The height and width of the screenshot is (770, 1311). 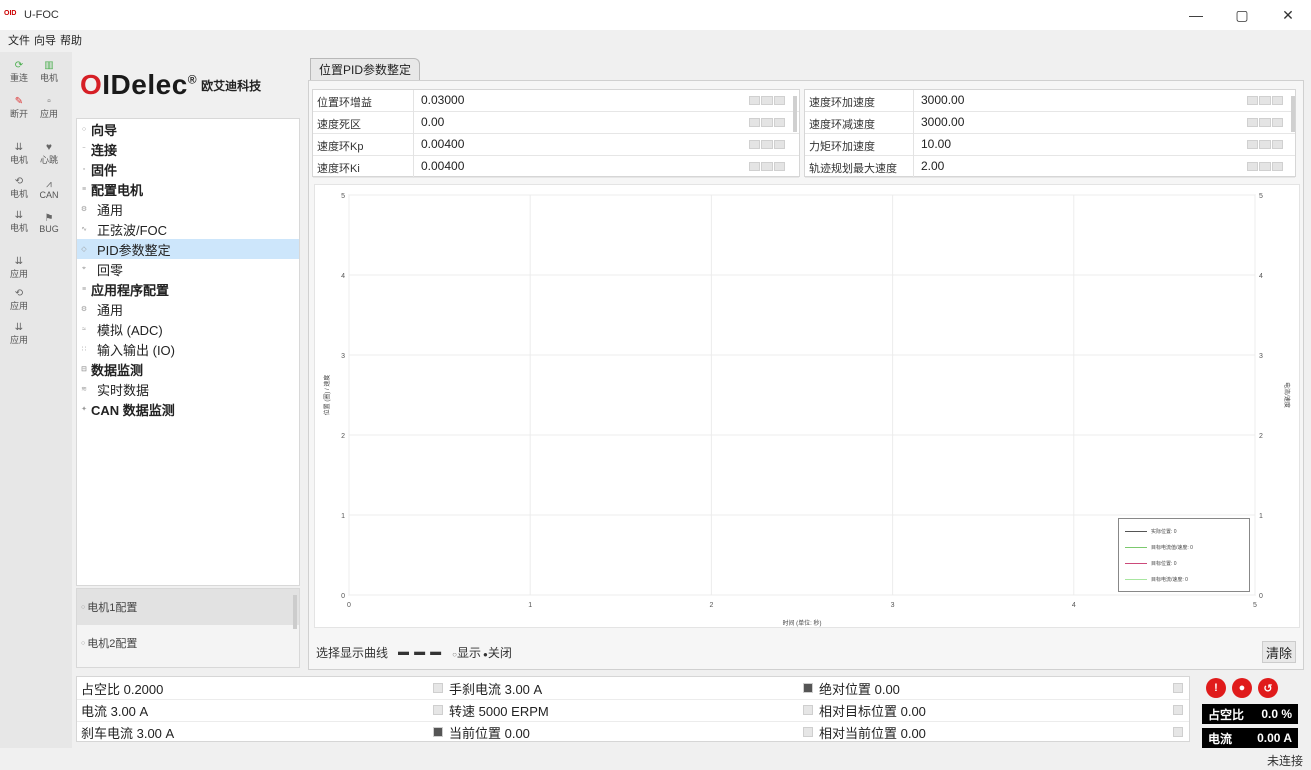 What do you see at coordinates (556, 101) in the screenshot?
I see `param-row: 位置环增益 0.03000` at bounding box center [556, 101].